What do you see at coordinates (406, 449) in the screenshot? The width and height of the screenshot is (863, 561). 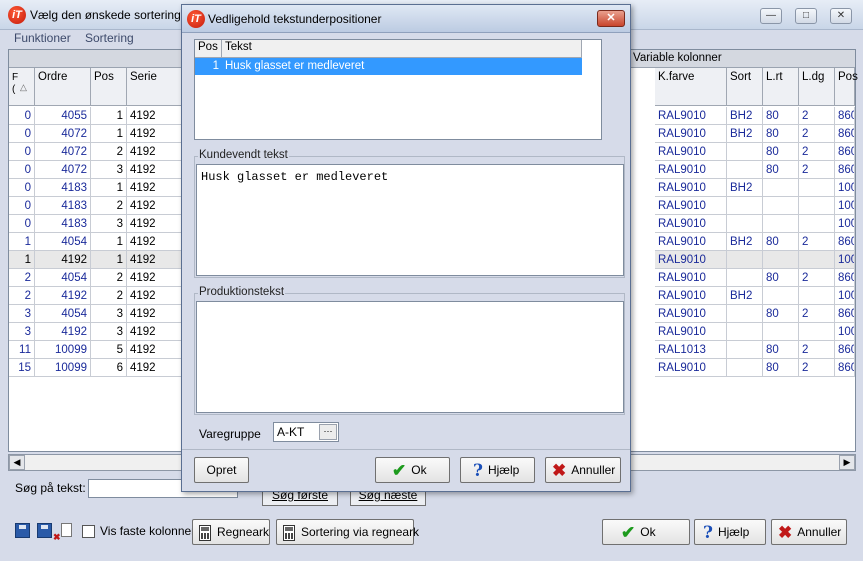 I see `dialog-divider` at bounding box center [406, 449].